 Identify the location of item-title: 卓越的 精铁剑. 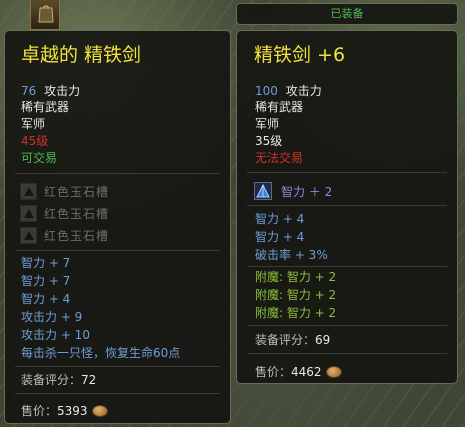
(81, 55).